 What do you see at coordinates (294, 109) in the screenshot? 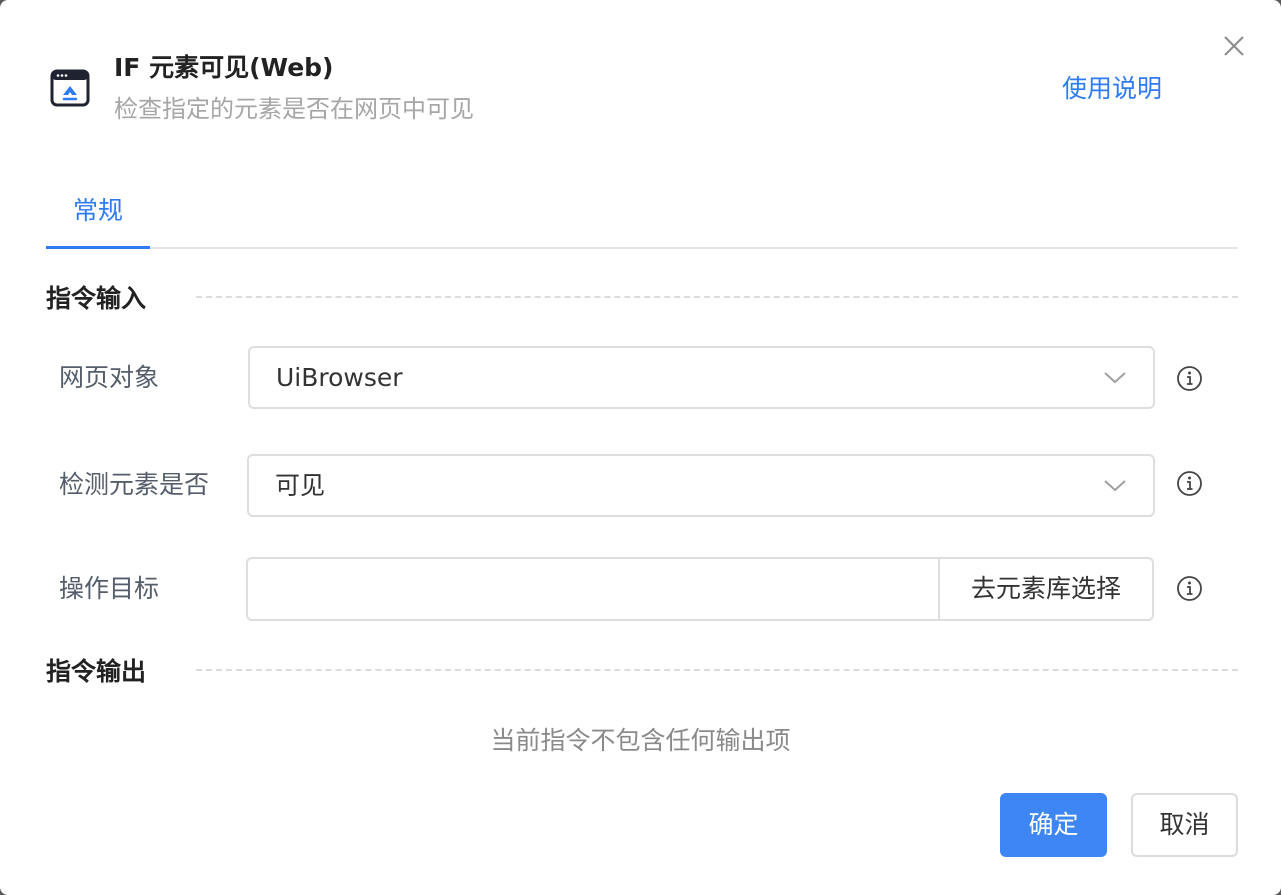
I see `dialog-subtitle: 检查指定的元素是否在网页中可见` at bounding box center [294, 109].